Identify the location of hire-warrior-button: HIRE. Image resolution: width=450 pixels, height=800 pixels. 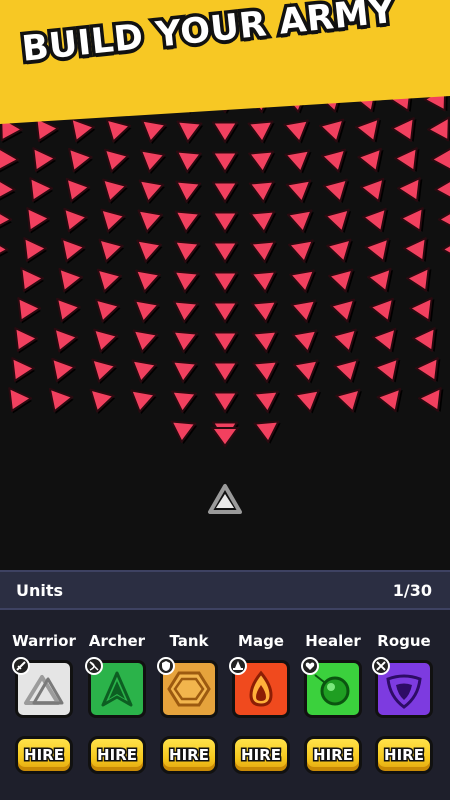
(44, 755).